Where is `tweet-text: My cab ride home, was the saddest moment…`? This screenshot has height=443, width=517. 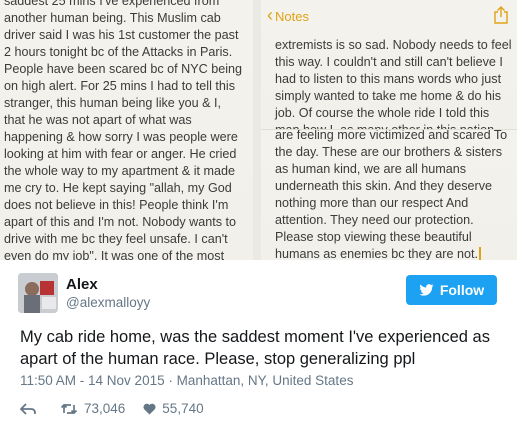
tweet-text: My cab ride home, was the saddest moment… is located at coordinates (255, 348).